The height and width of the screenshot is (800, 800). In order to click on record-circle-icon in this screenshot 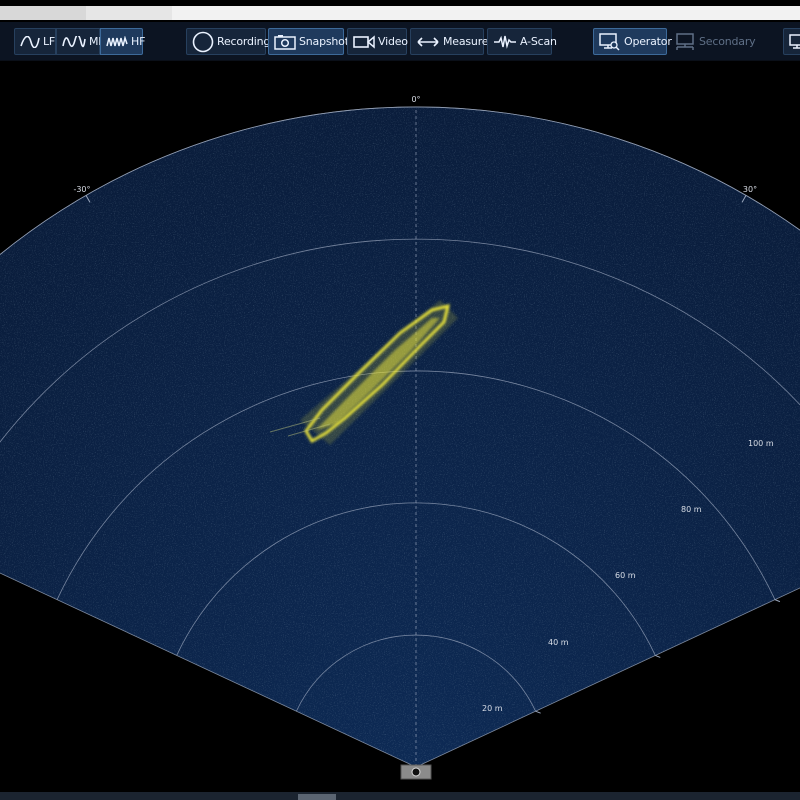, I will do `click(203, 41)`.